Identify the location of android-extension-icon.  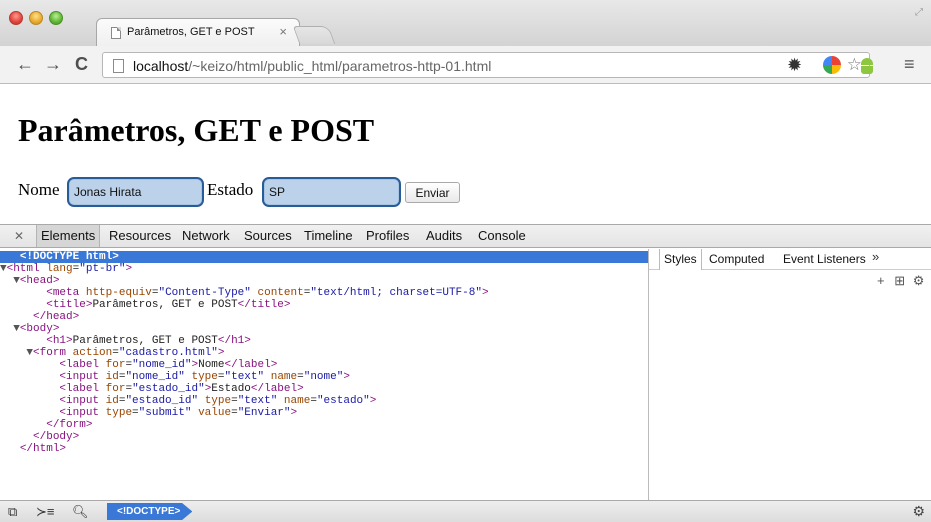
(867, 65).